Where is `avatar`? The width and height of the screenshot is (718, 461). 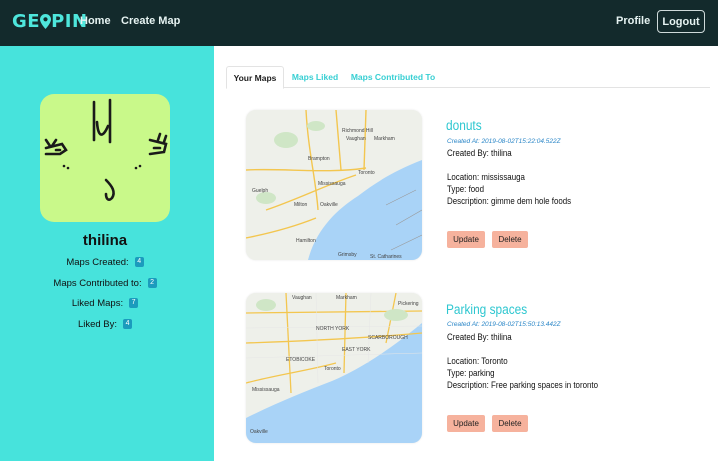 avatar is located at coordinates (105, 158).